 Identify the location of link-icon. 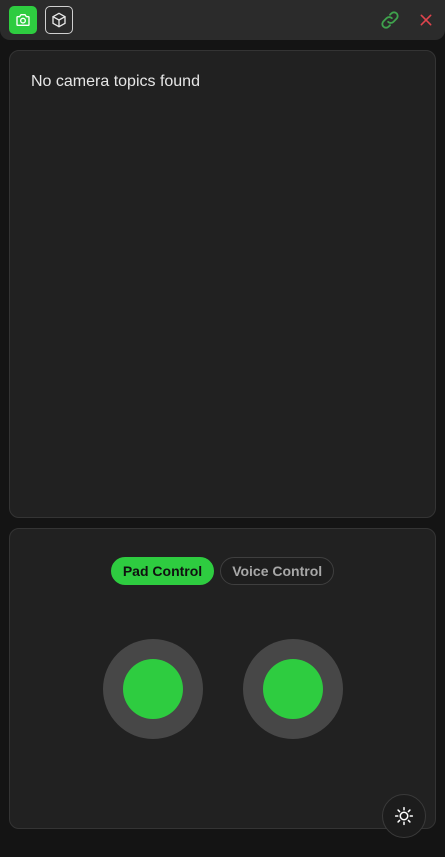
(390, 20).